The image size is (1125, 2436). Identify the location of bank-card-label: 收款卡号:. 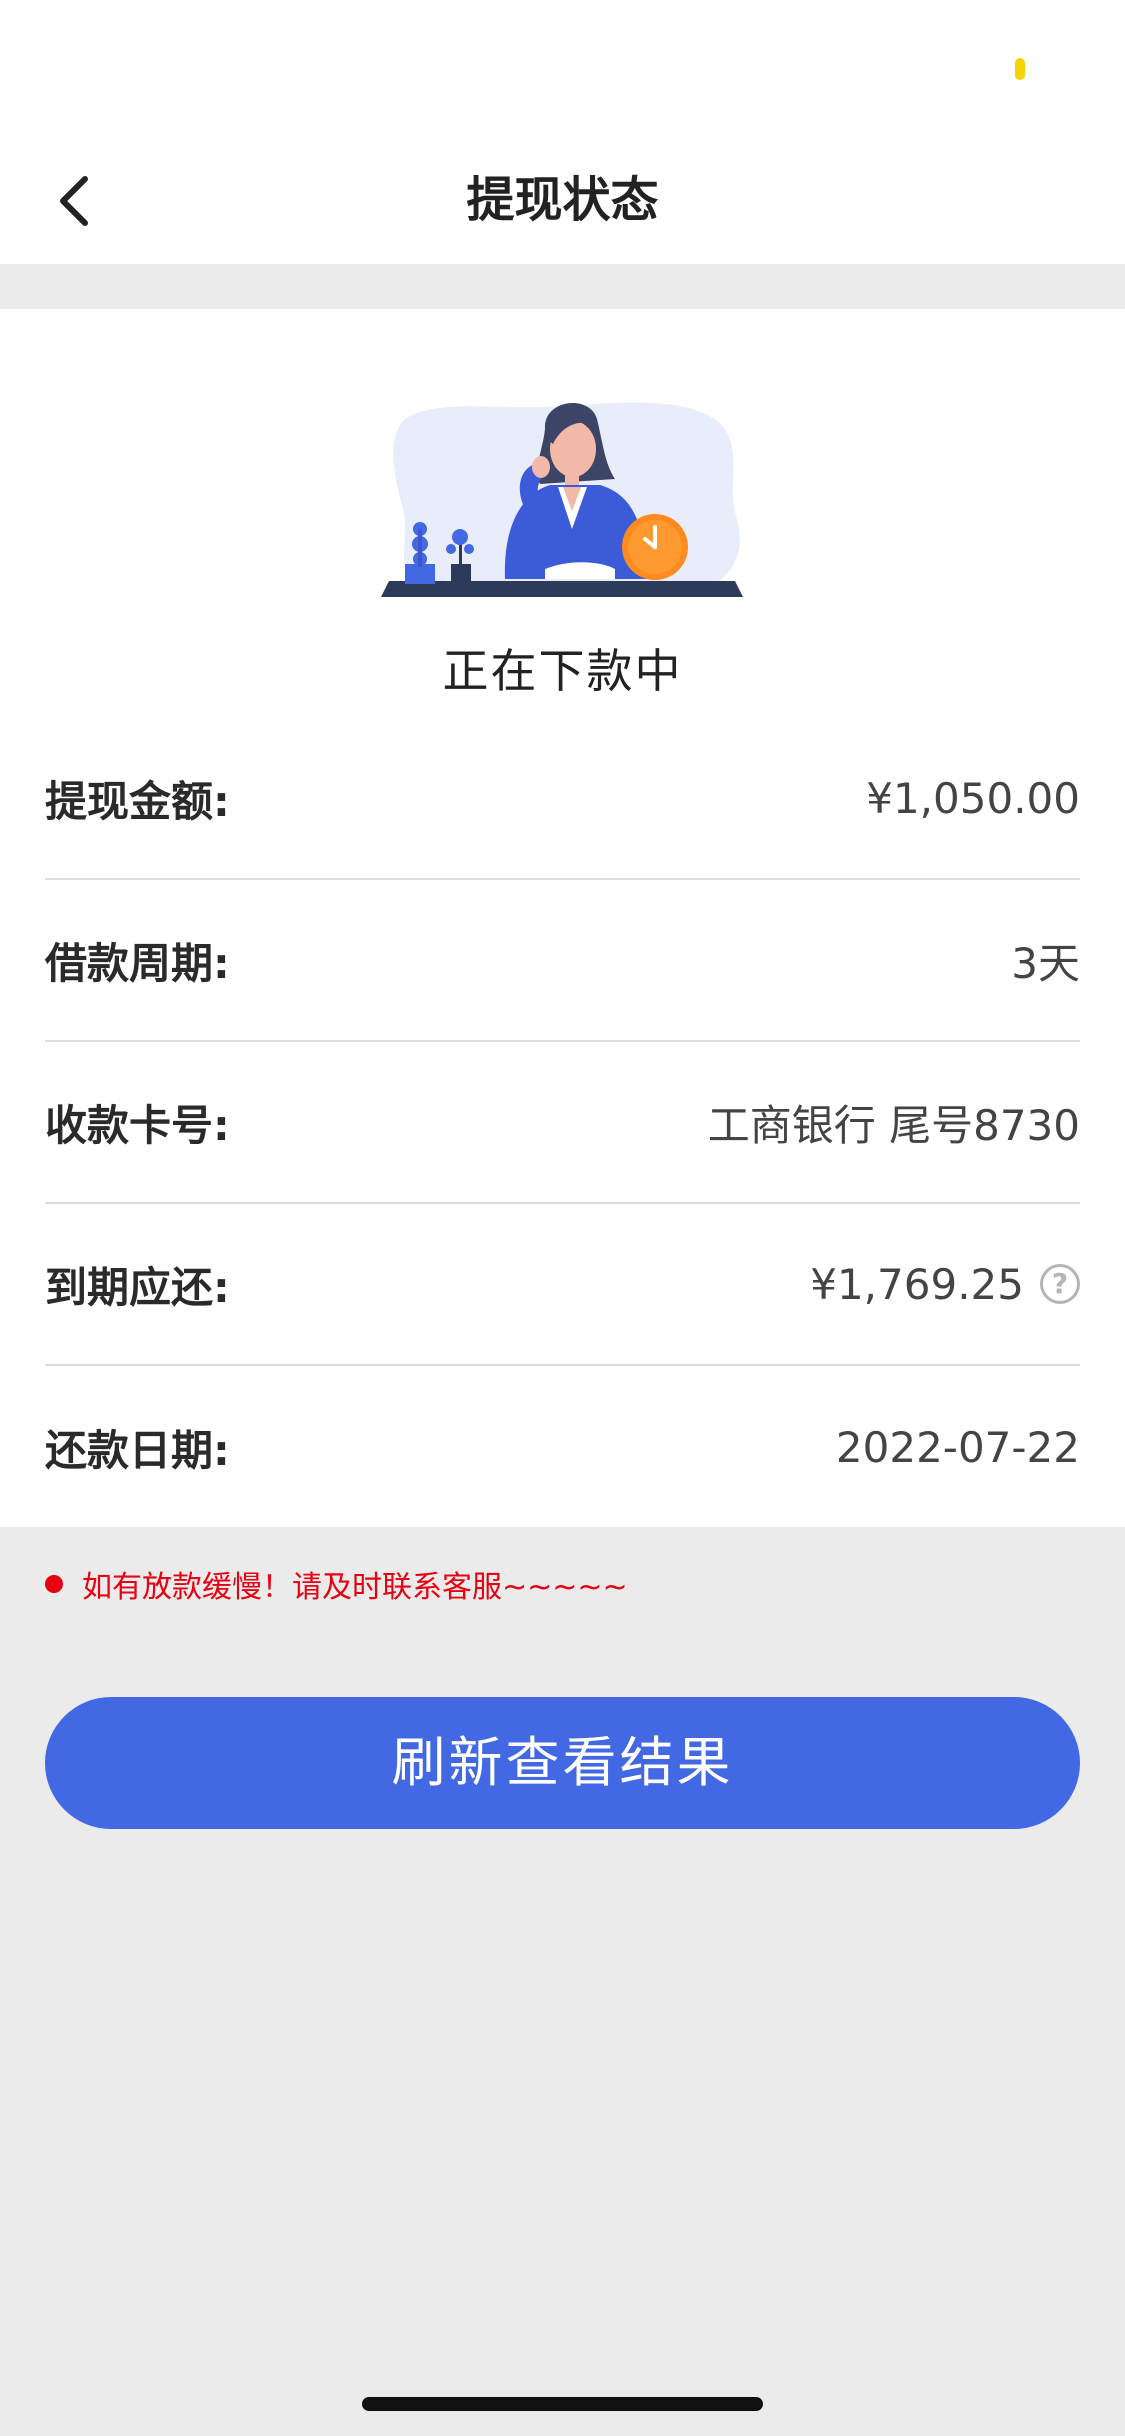
(137, 1125).